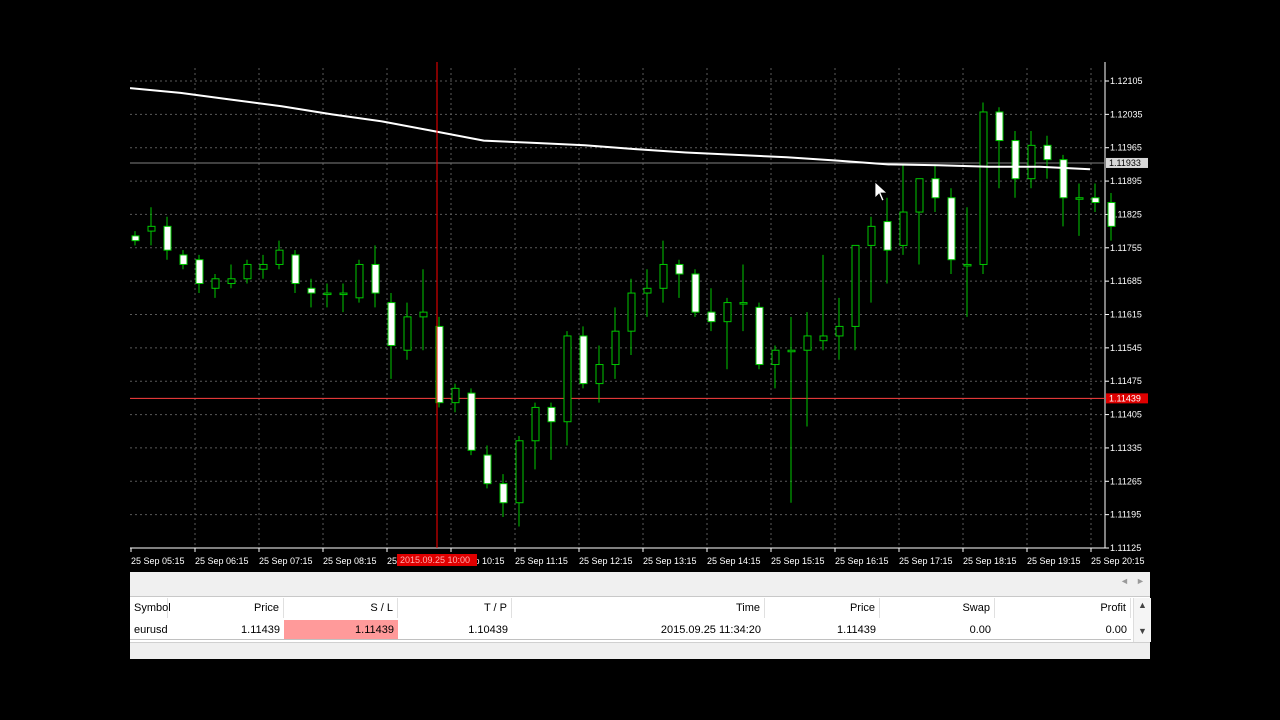 The image size is (1280, 720). I want to click on row-price2: 1.11439, so click(822, 630).